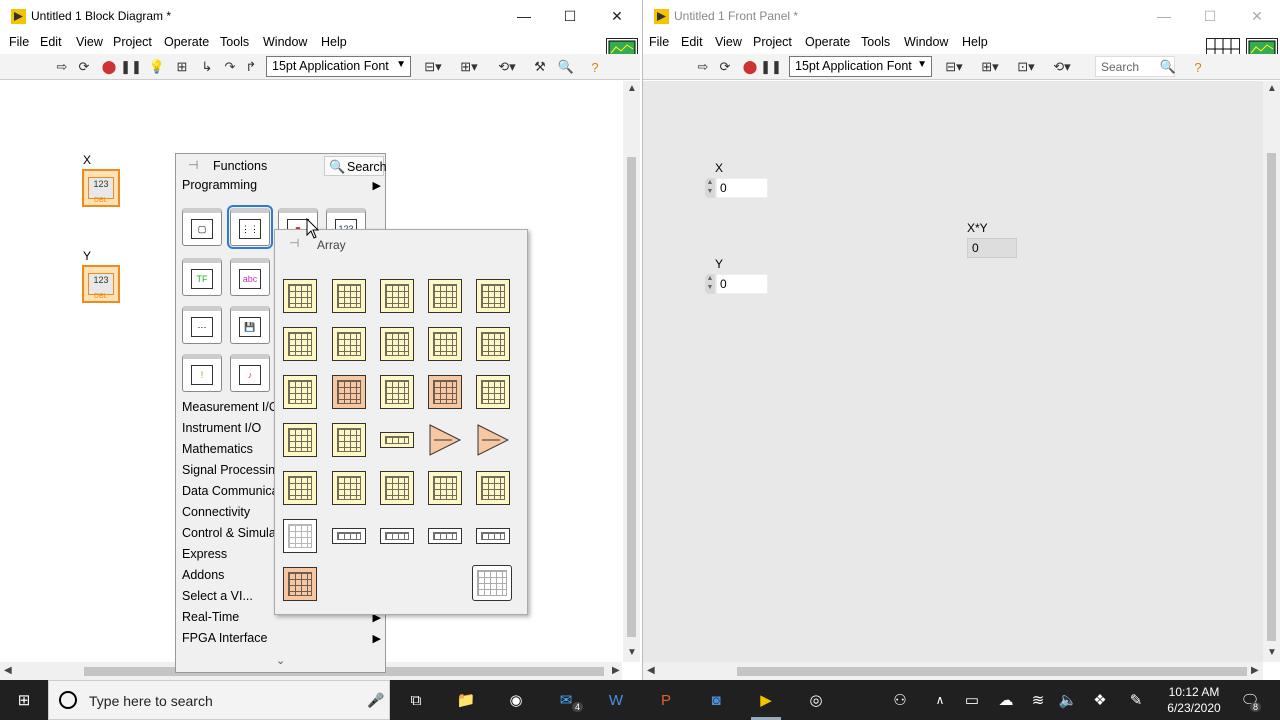 The image size is (1280, 720). Describe the element at coordinates (132, 42) in the screenshot. I see `menu-project: Project` at that location.